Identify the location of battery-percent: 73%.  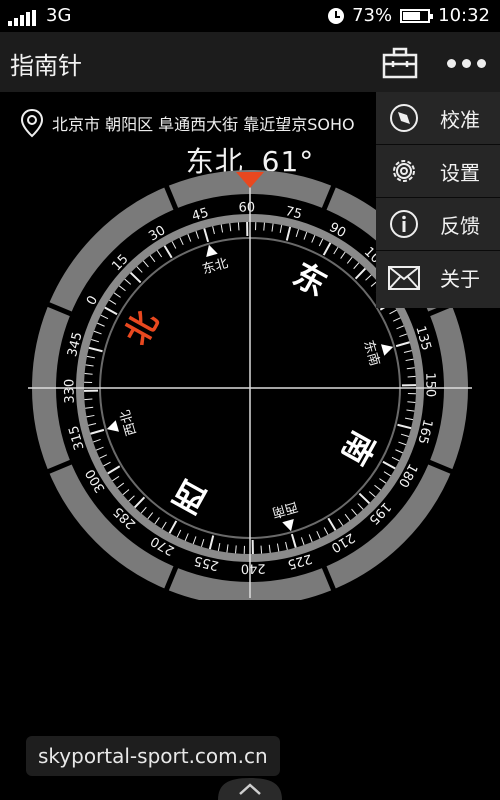
(372, 15).